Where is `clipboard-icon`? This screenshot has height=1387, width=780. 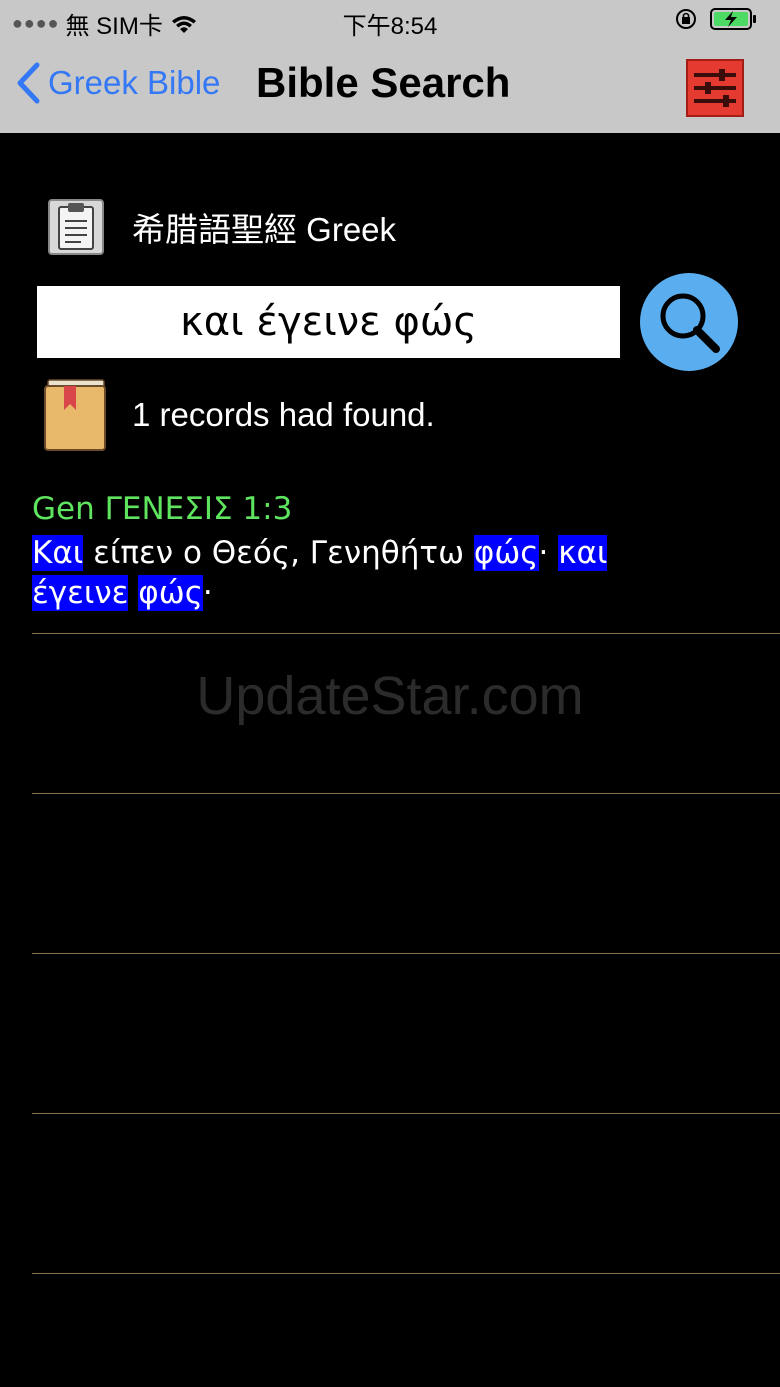 clipboard-icon is located at coordinates (76, 227).